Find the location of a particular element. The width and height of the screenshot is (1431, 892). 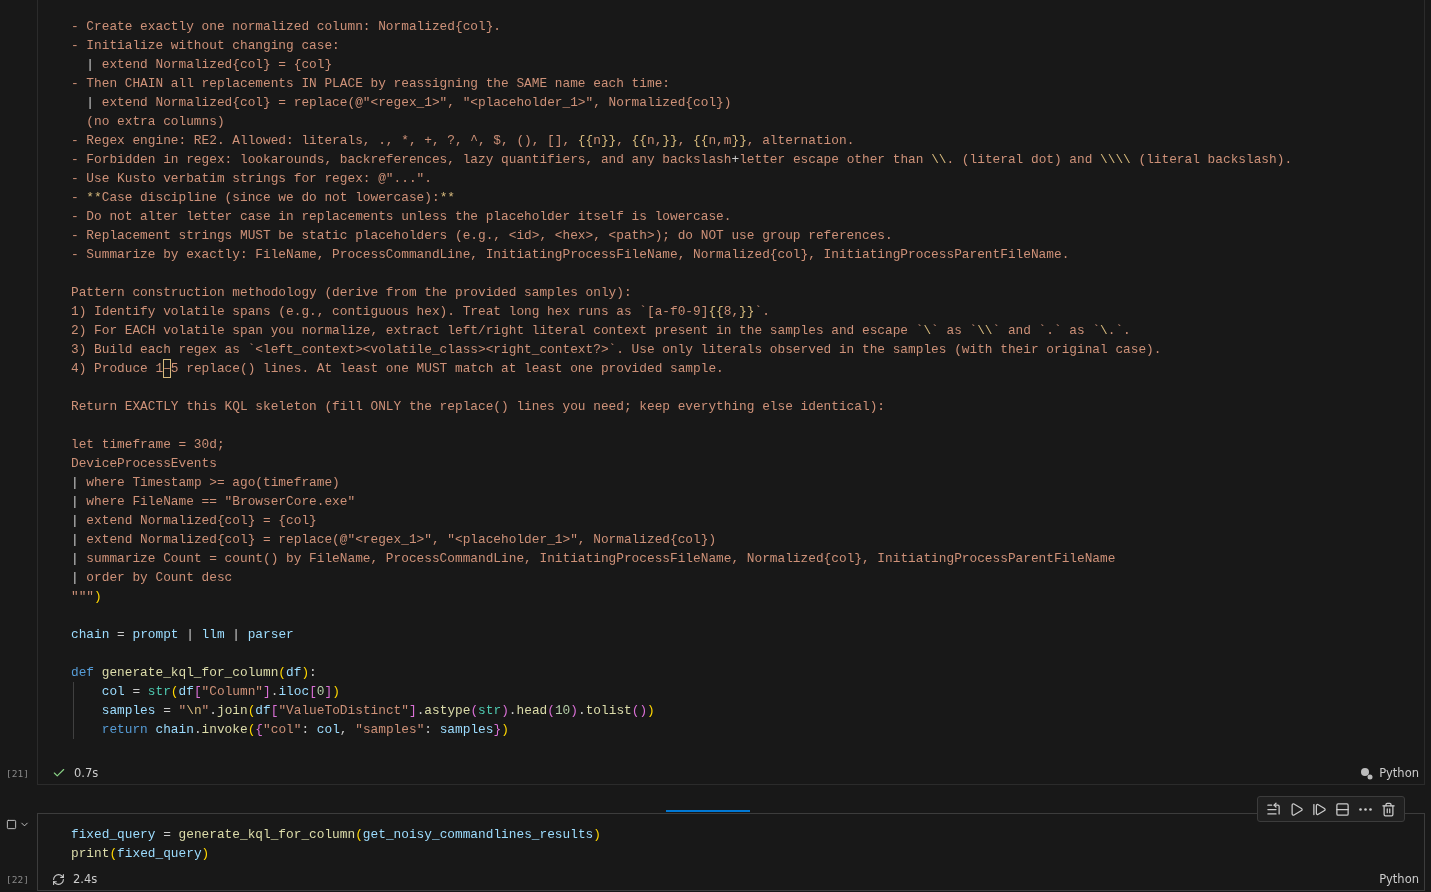

execution-count: [22] is located at coordinates (17, 879).